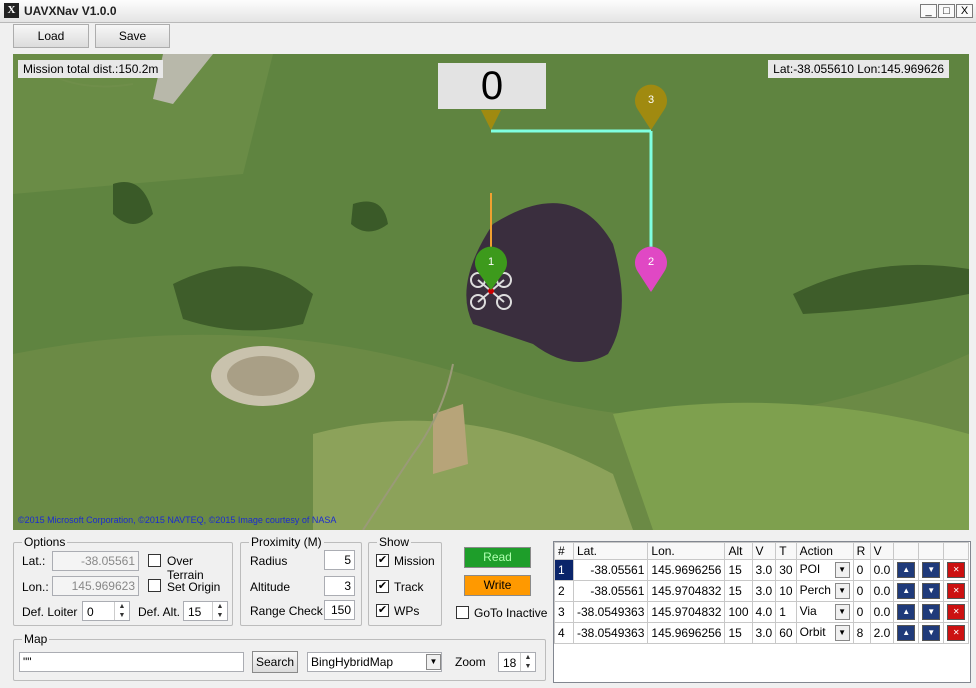 Image resolution: width=976 pixels, height=688 pixels. I want to click on over-terrain-checkbox, so click(154, 560).